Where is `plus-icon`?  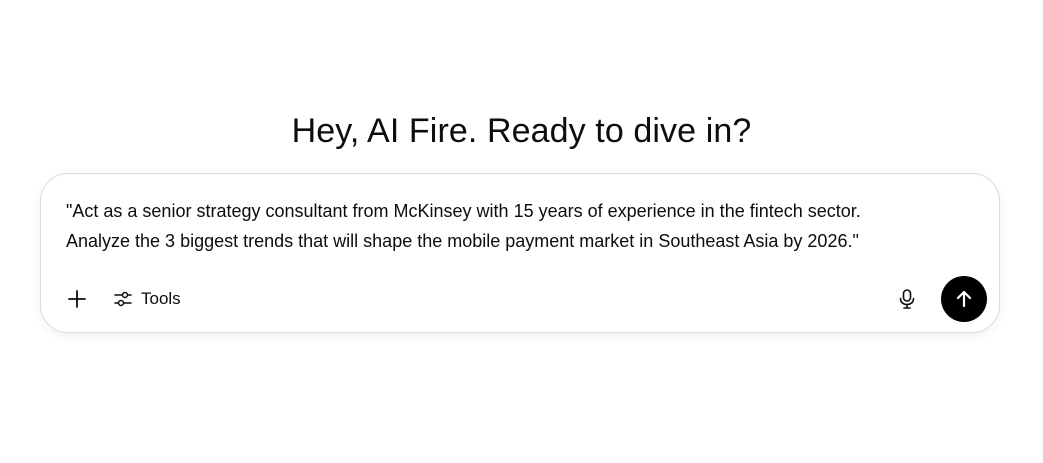 plus-icon is located at coordinates (77, 299).